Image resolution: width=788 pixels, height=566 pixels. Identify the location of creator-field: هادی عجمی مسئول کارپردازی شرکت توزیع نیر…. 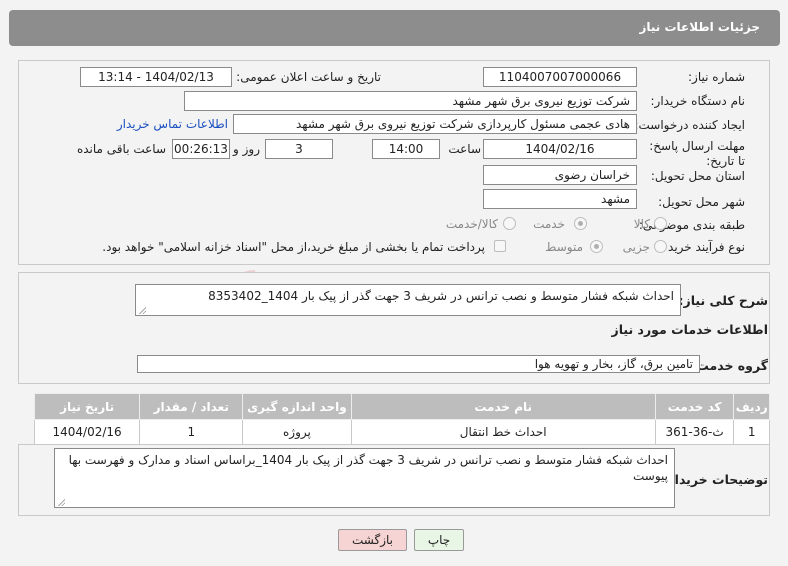
(435, 124).